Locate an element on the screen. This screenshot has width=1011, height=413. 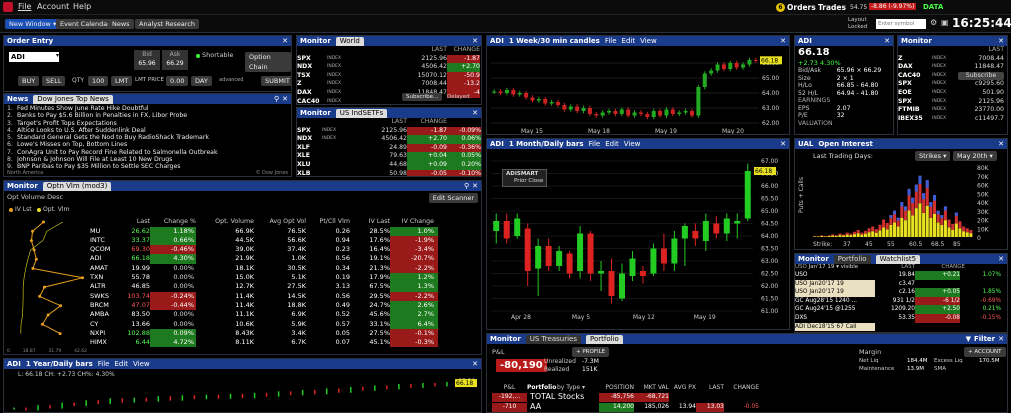
table-row: MU 26.62 1.18% 66.9K 76.5K 0.26 28.5% 1.0% is located at coordinates (285, 231).